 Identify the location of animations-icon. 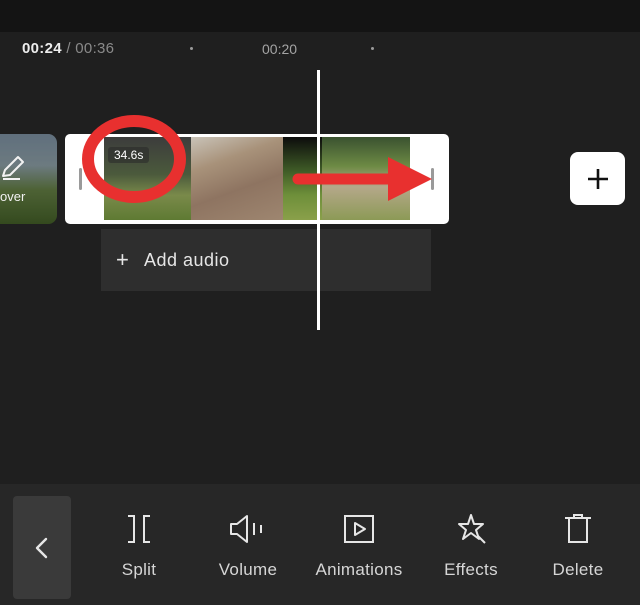
(359, 529).